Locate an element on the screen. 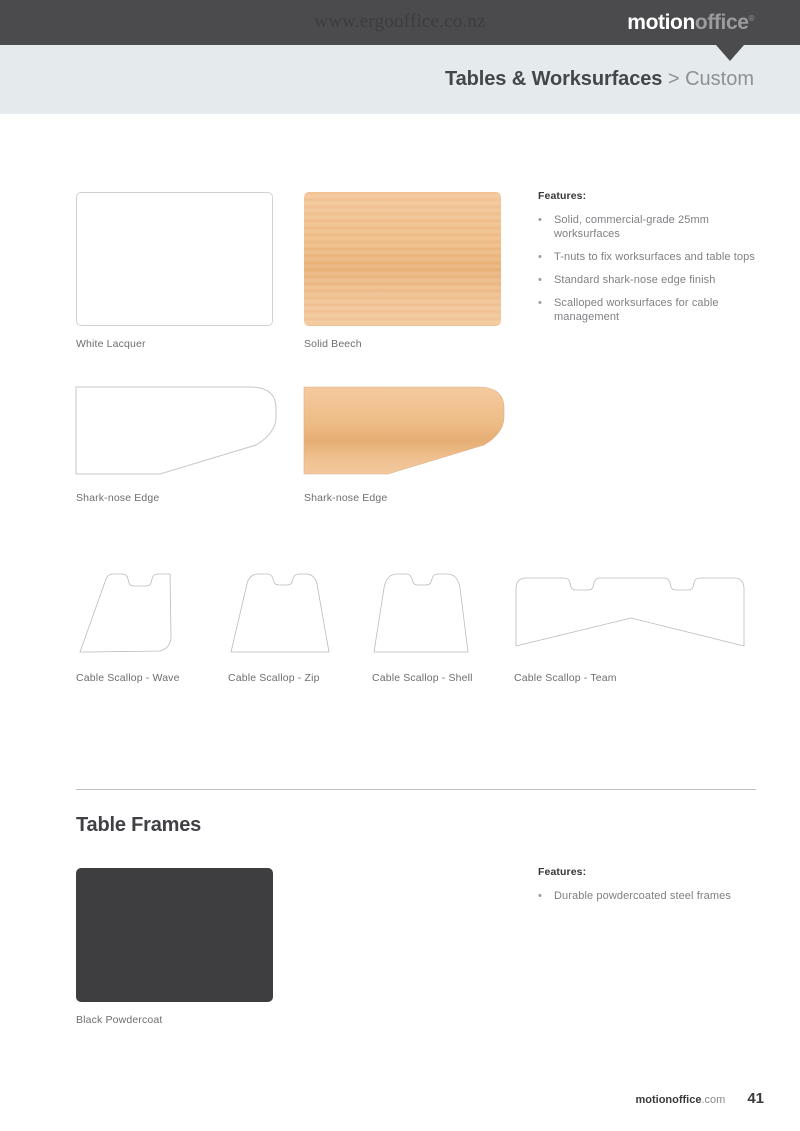 Image resolution: width=800 pixels, height=1131 pixels. page-title-table-frames: Table Frames is located at coordinates (139, 825).